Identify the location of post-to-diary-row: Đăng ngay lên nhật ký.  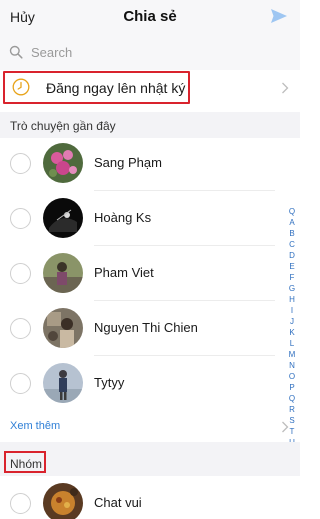
(150, 88).